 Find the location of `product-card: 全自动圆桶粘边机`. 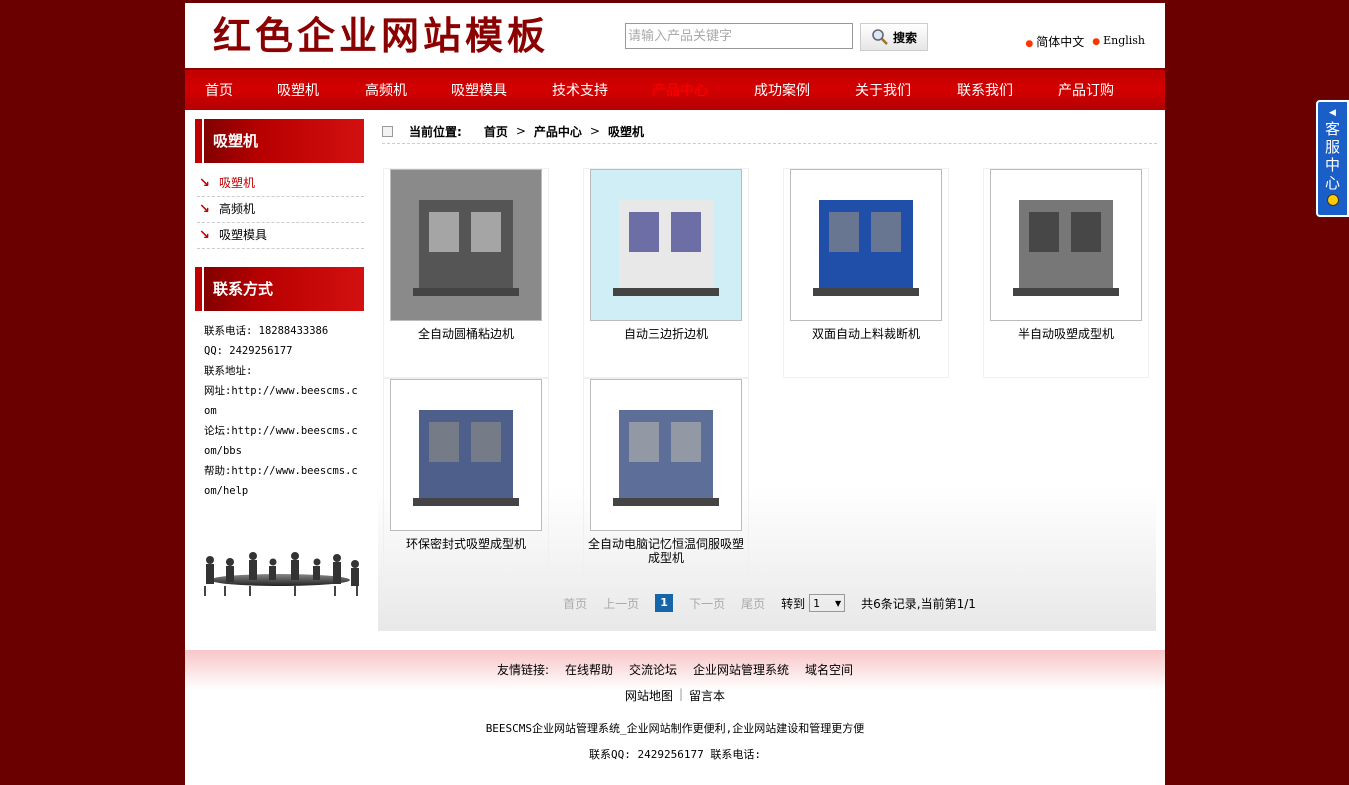

product-card: 全自动圆桶粘边机 is located at coordinates (466, 273).